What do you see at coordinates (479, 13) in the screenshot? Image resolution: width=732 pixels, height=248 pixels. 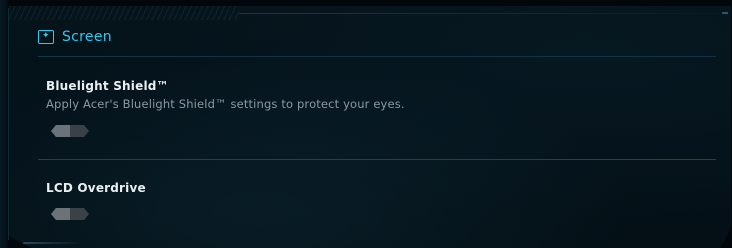 I see `decorative-top-line` at bounding box center [479, 13].